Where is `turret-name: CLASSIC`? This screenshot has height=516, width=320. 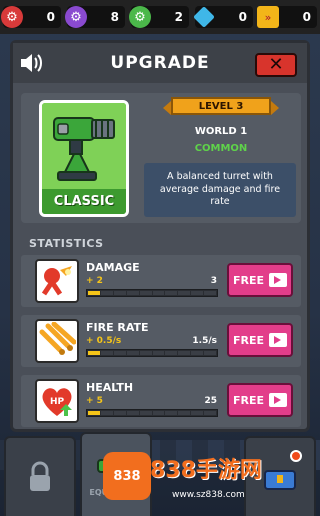
turret-name: CLASSIC is located at coordinates (84, 201).